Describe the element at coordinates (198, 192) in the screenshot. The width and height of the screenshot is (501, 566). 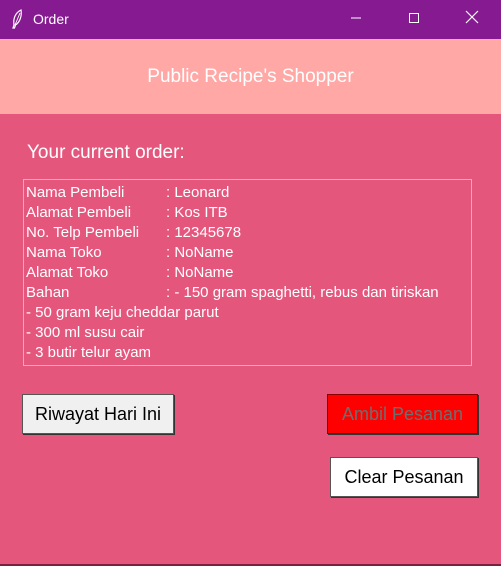
I see `order-row-value: : Leonard` at that location.